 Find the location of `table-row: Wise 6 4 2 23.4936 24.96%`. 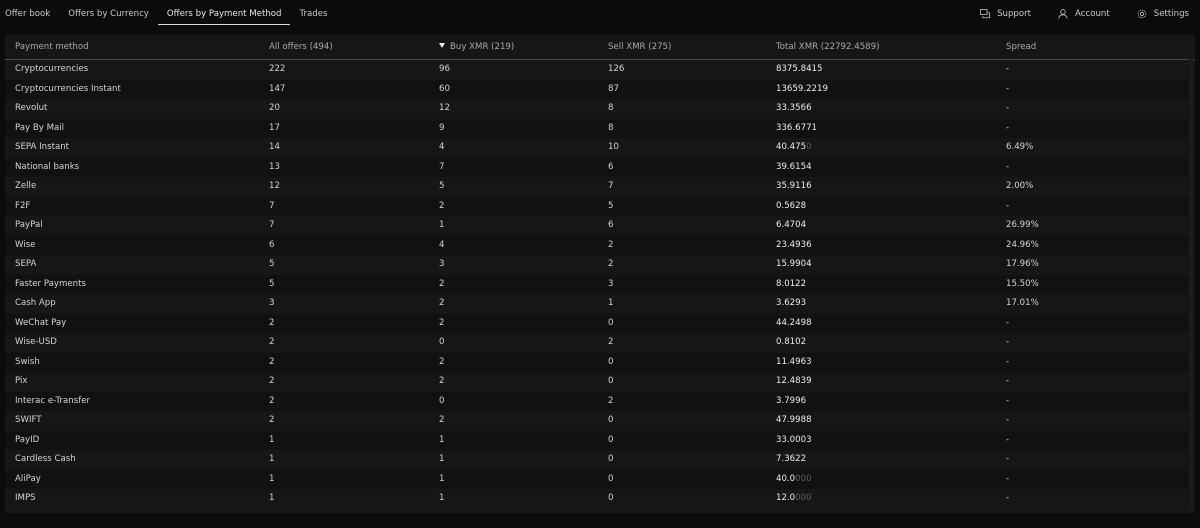

table-row: Wise 6 4 2 23.4936 24.96% is located at coordinates (600, 245).